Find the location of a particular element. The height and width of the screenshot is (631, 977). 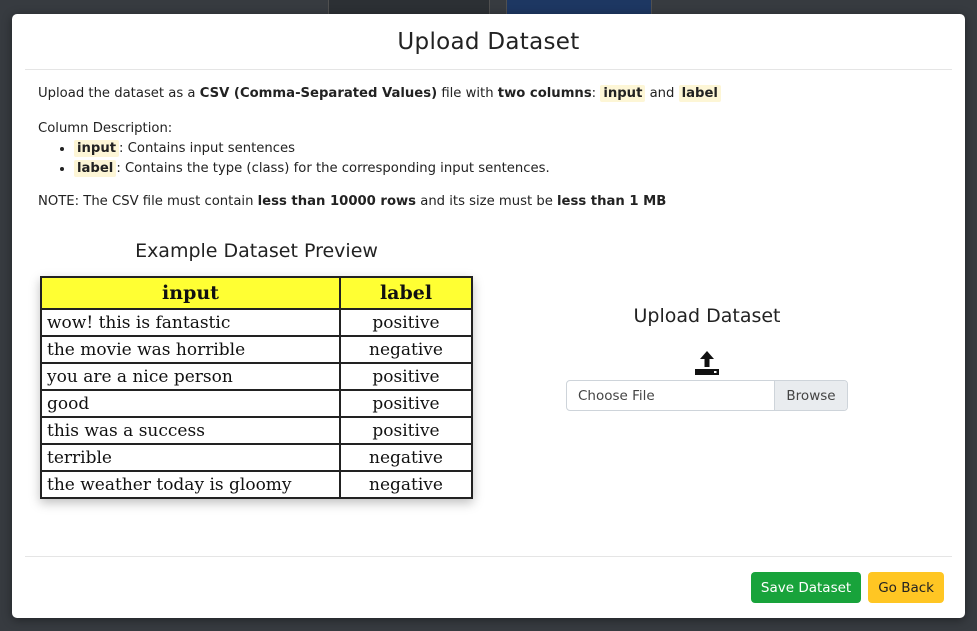

column-name: input is located at coordinates (97, 148).